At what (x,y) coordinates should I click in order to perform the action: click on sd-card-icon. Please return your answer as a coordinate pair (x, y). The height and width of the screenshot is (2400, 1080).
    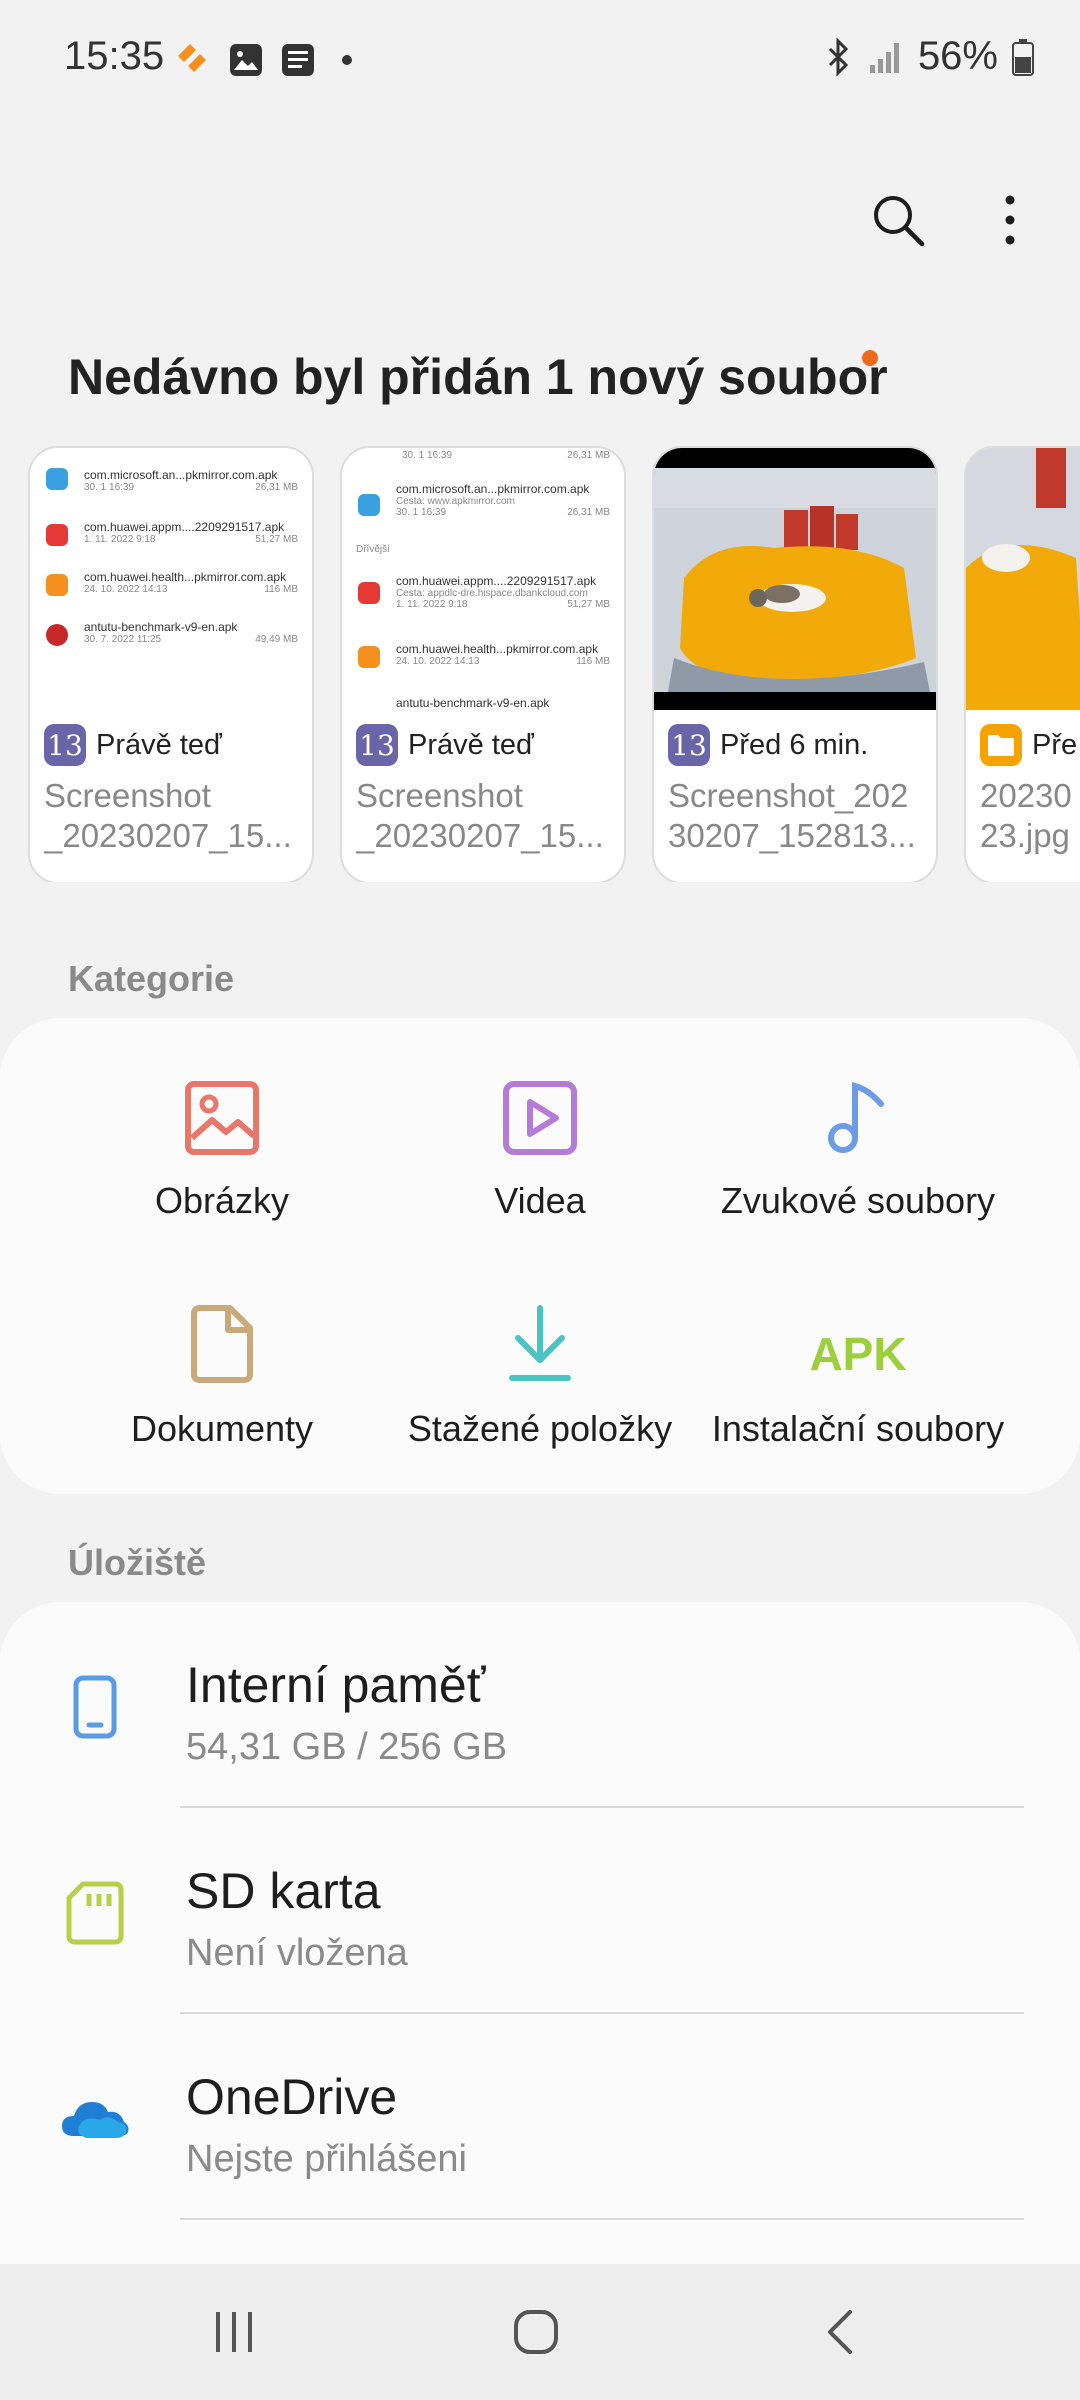
    Looking at the image, I should click on (95, 1913).